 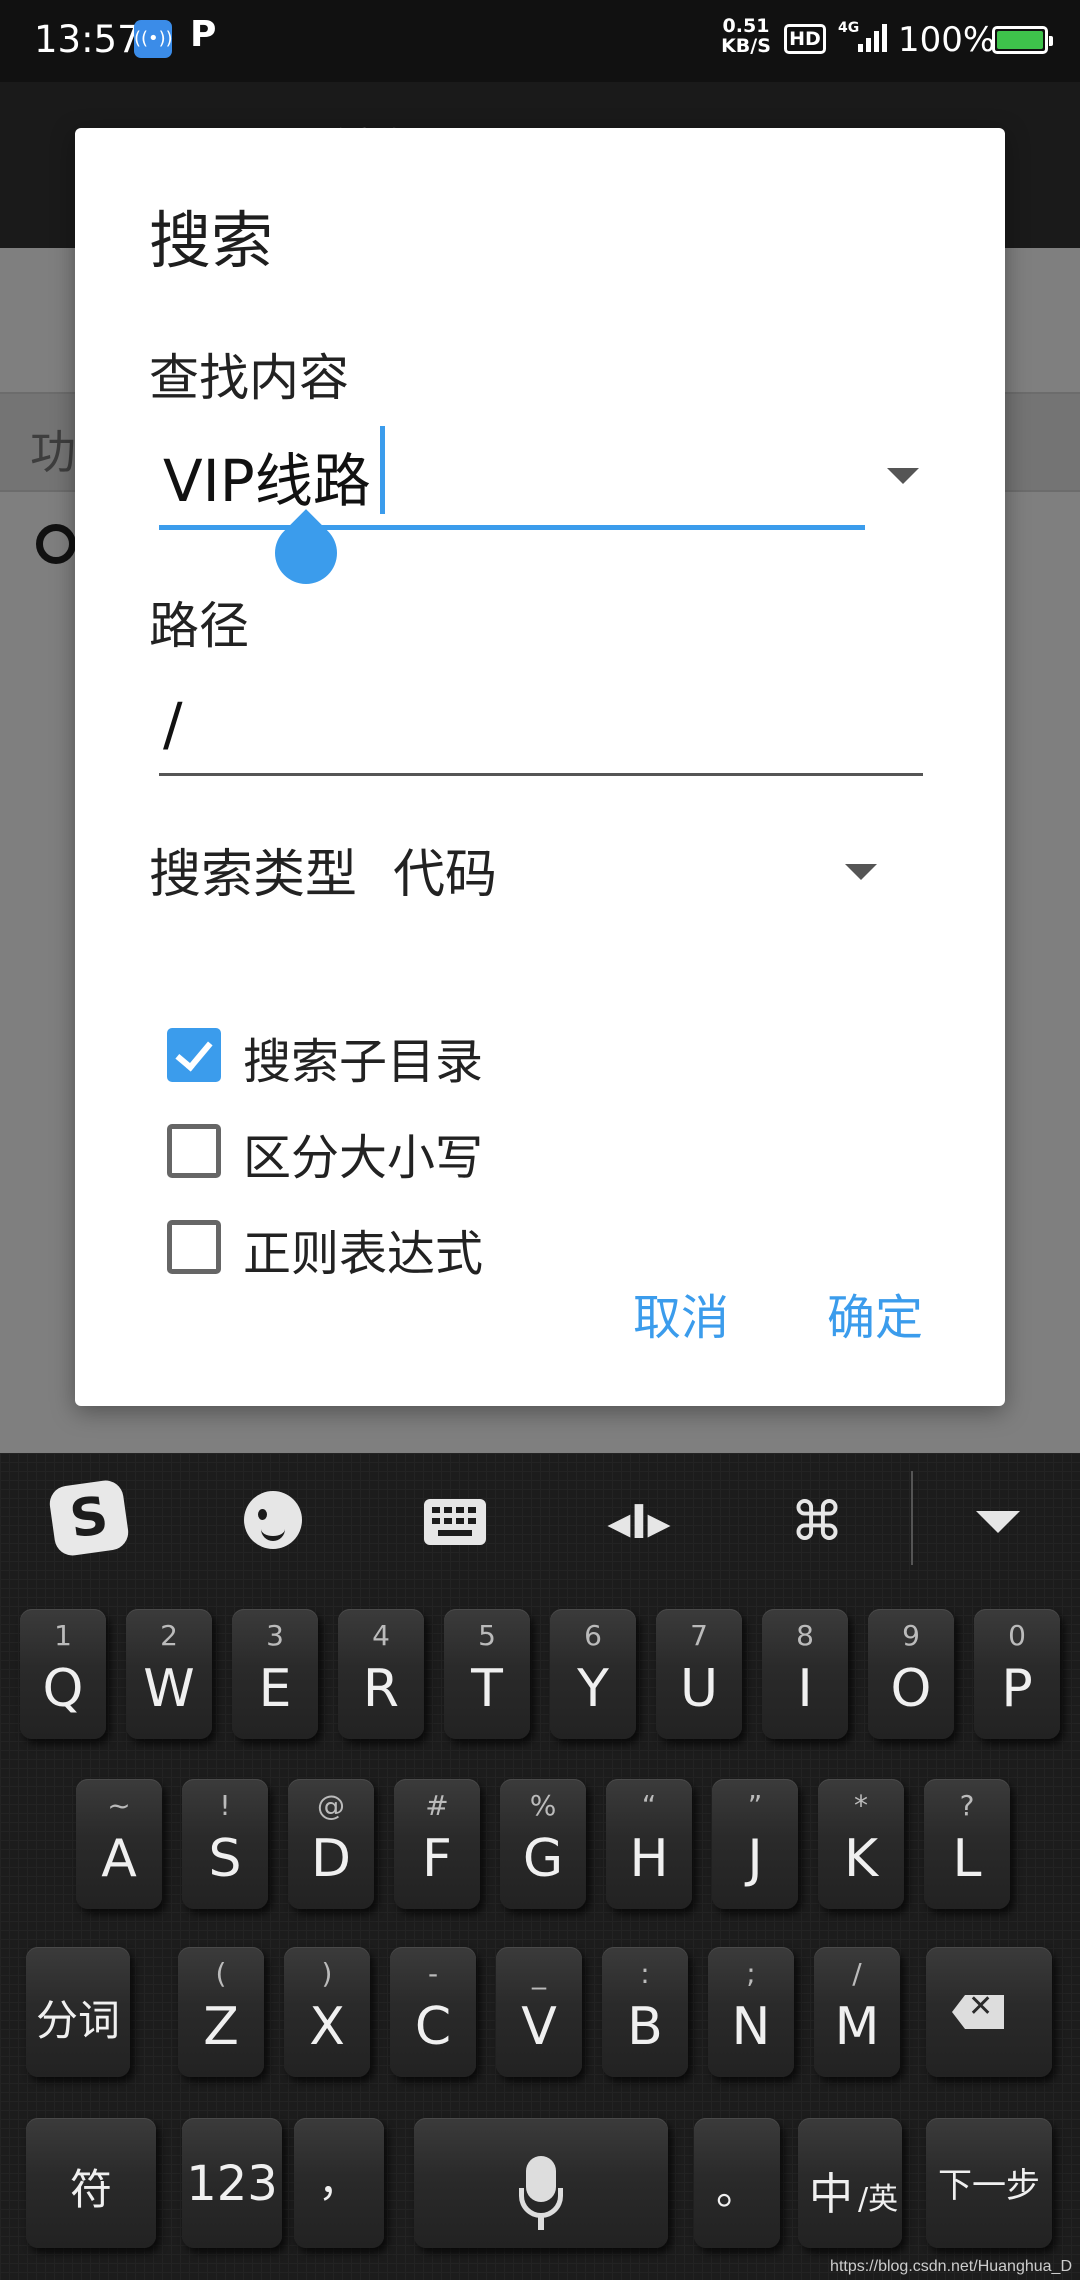 What do you see at coordinates (211, 240) in the screenshot?
I see `dialog-title: 搜索` at bounding box center [211, 240].